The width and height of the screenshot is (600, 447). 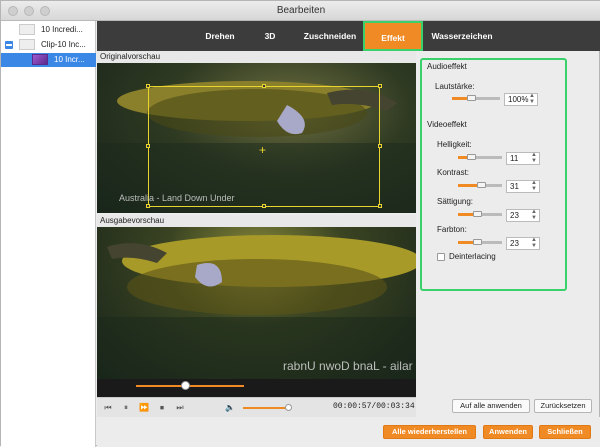 What do you see at coordinates (471, 157) in the screenshot?
I see `brightness-knob` at bounding box center [471, 157].